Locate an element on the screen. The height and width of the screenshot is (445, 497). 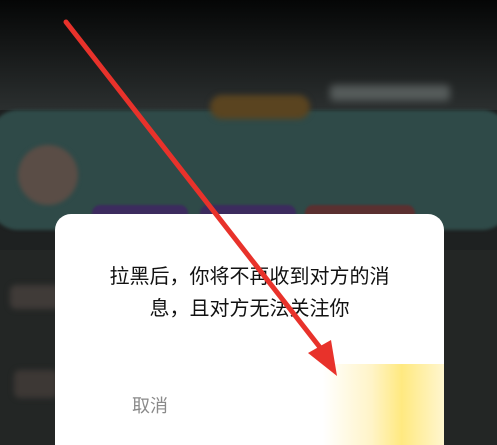
background-badge is located at coordinates (260, 107).